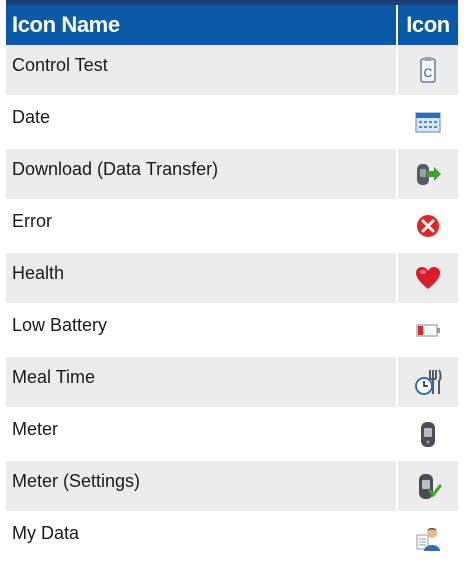 This screenshot has width=464, height=573. I want to click on table-row: Health, so click(232, 279).